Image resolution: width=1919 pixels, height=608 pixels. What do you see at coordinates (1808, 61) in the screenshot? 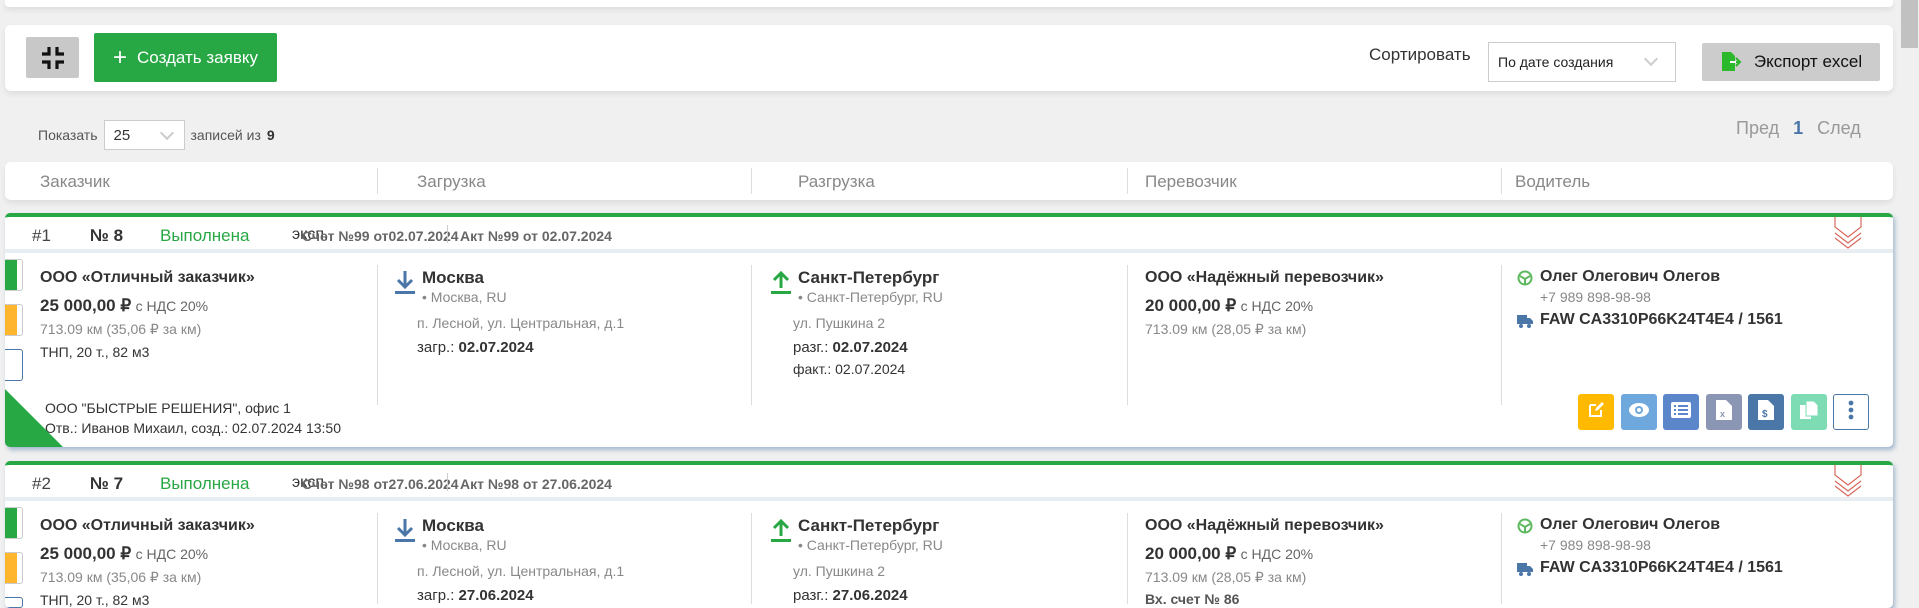
I see `export-excel-label: Экспорт excel` at bounding box center [1808, 61].